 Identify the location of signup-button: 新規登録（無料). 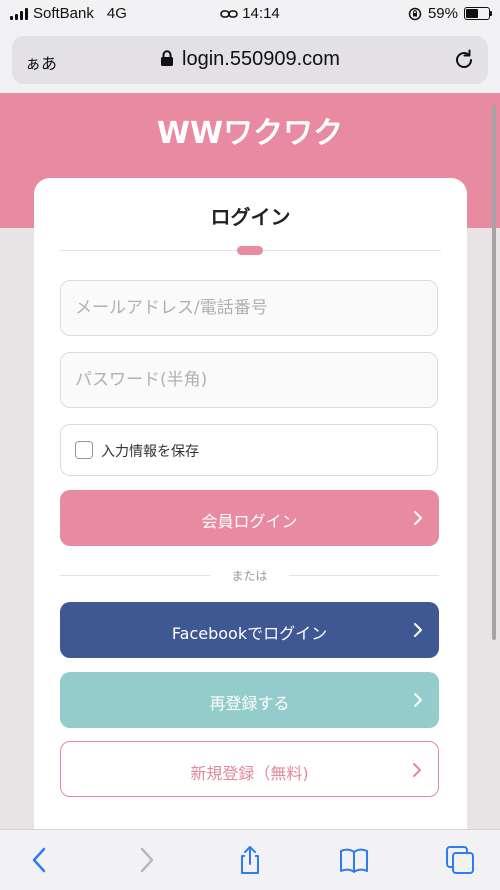
(249, 769).